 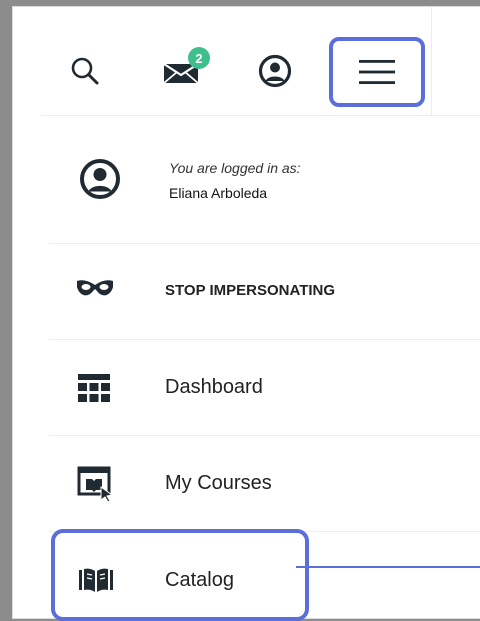 What do you see at coordinates (180, 575) in the screenshot?
I see `catalog-highlight` at bounding box center [180, 575].